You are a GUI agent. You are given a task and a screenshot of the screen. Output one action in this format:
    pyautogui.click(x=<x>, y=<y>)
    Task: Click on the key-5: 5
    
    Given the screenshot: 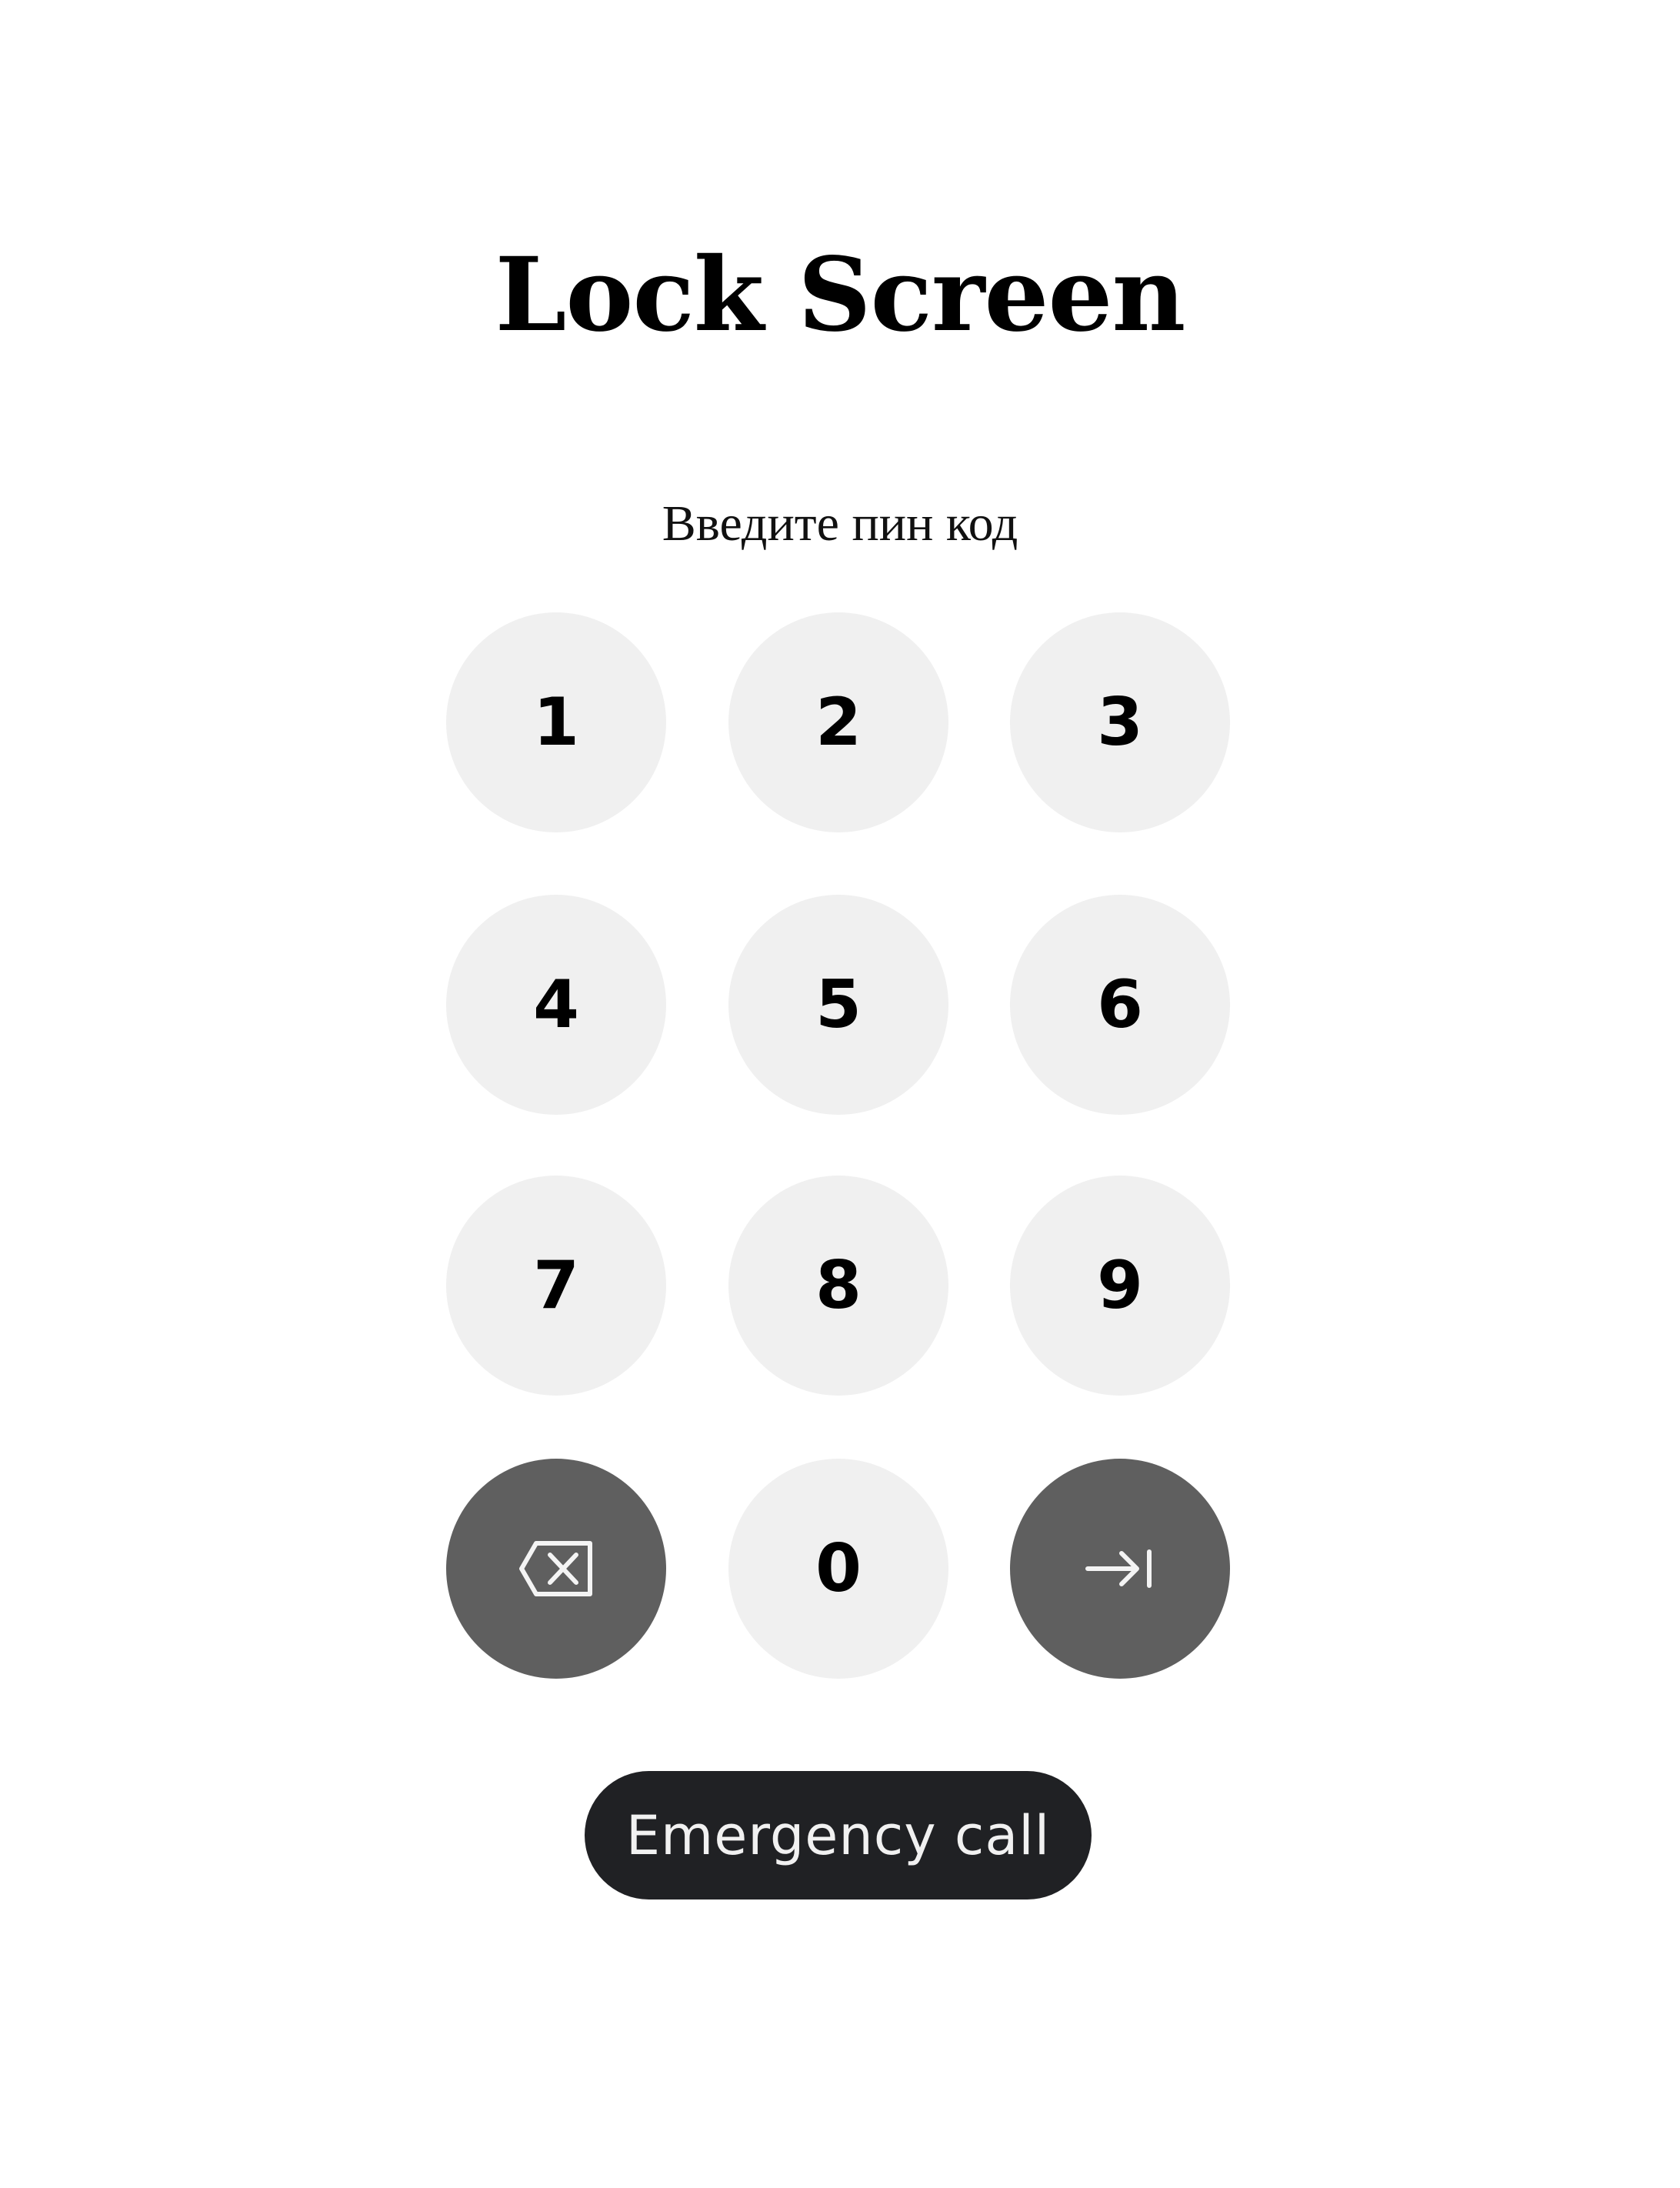 What is the action you would take?
    pyautogui.click(x=838, y=1005)
    